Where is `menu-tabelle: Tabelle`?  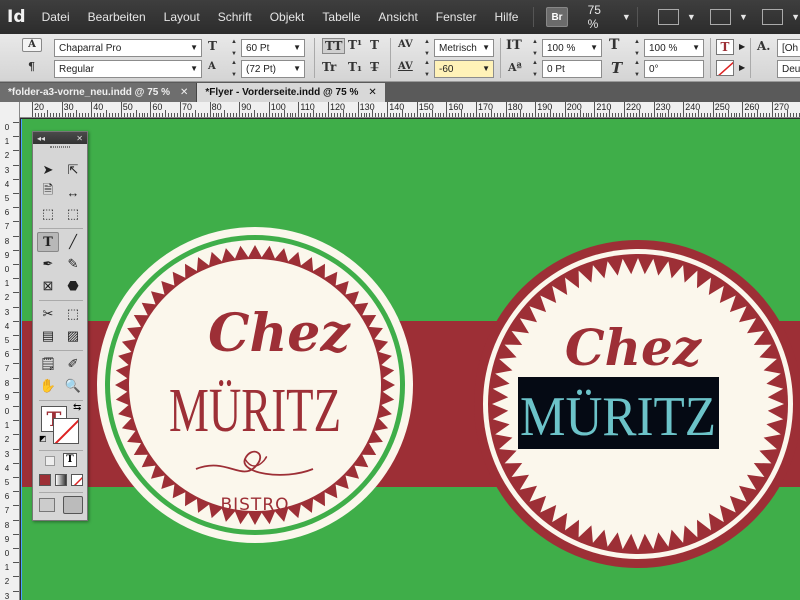 menu-tabelle: Tabelle is located at coordinates (341, 17).